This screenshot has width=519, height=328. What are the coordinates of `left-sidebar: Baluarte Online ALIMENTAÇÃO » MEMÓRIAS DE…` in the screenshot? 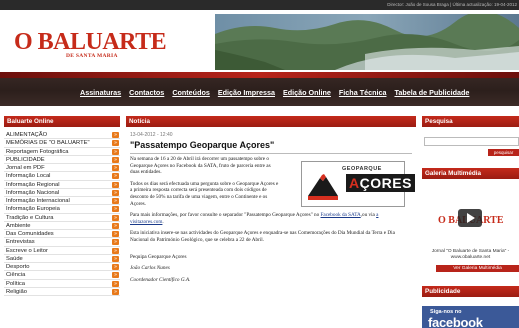 It's located at (62, 222).